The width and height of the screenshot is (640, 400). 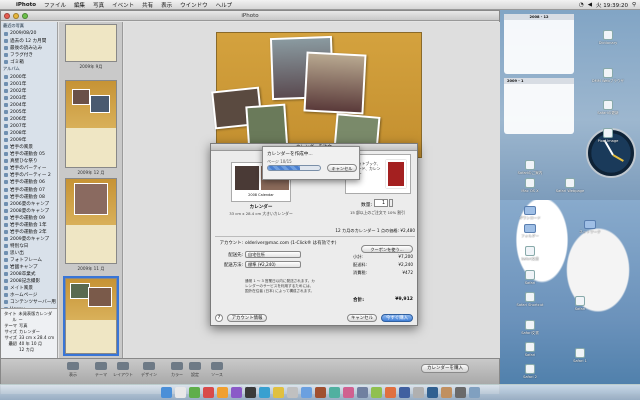 What do you see at coordinates (570, 185) in the screenshot?
I see `desktop-icon: Safari Webpage` at bounding box center [570, 185].